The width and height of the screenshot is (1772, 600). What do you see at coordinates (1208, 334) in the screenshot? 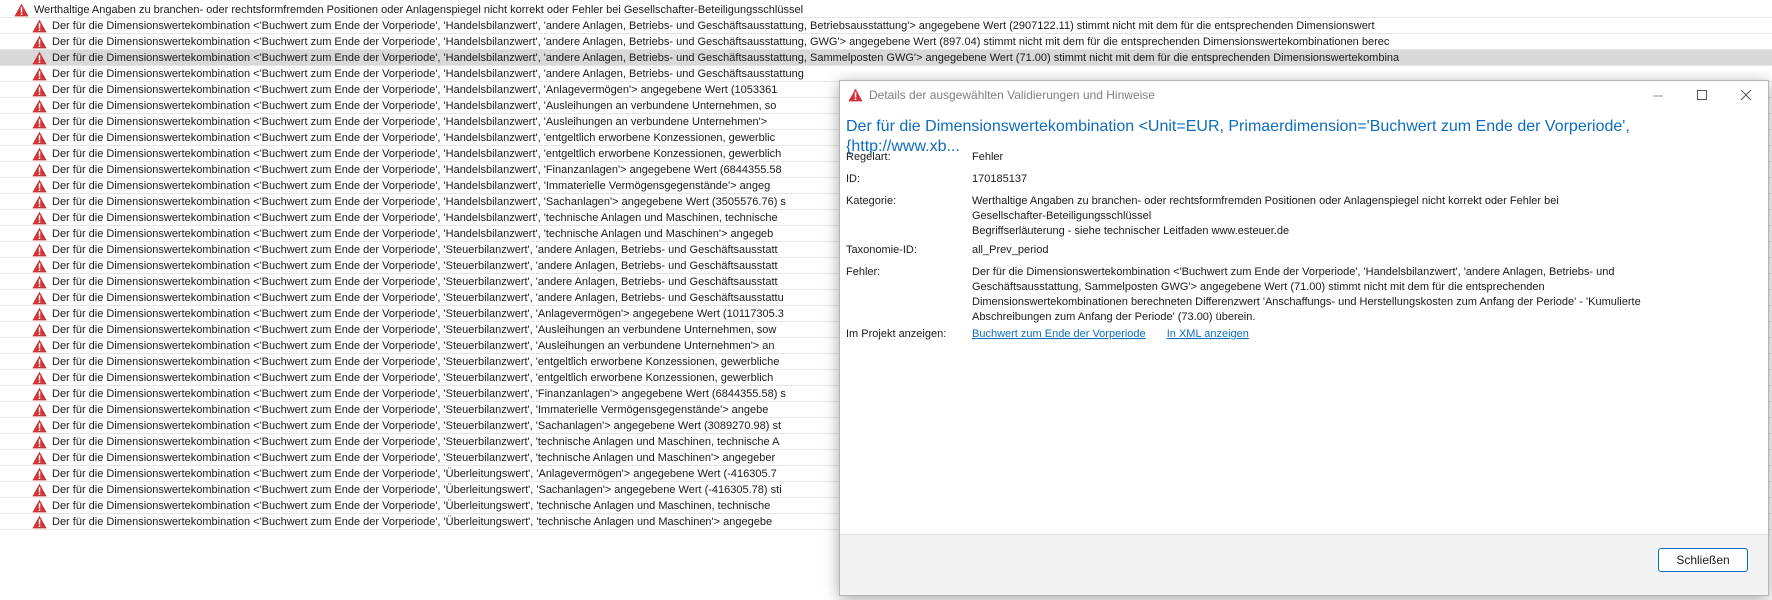
I see `xml-link: In XML anzeigen` at bounding box center [1208, 334].